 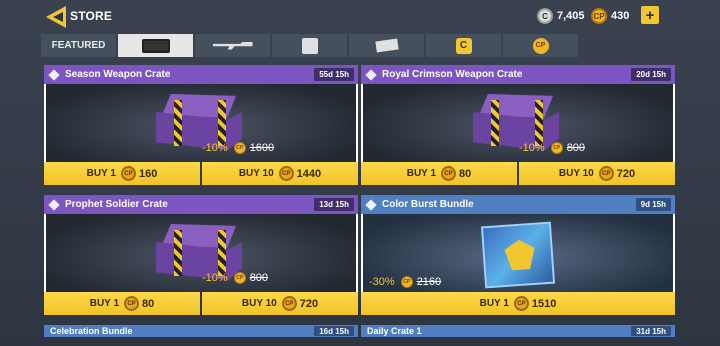 I want to click on price: 1510, so click(x=544, y=303).